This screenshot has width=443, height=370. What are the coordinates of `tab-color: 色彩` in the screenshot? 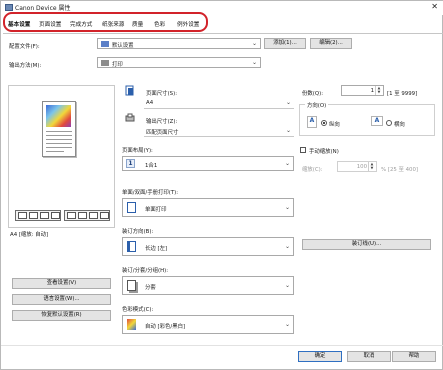 It's located at (159, 24).